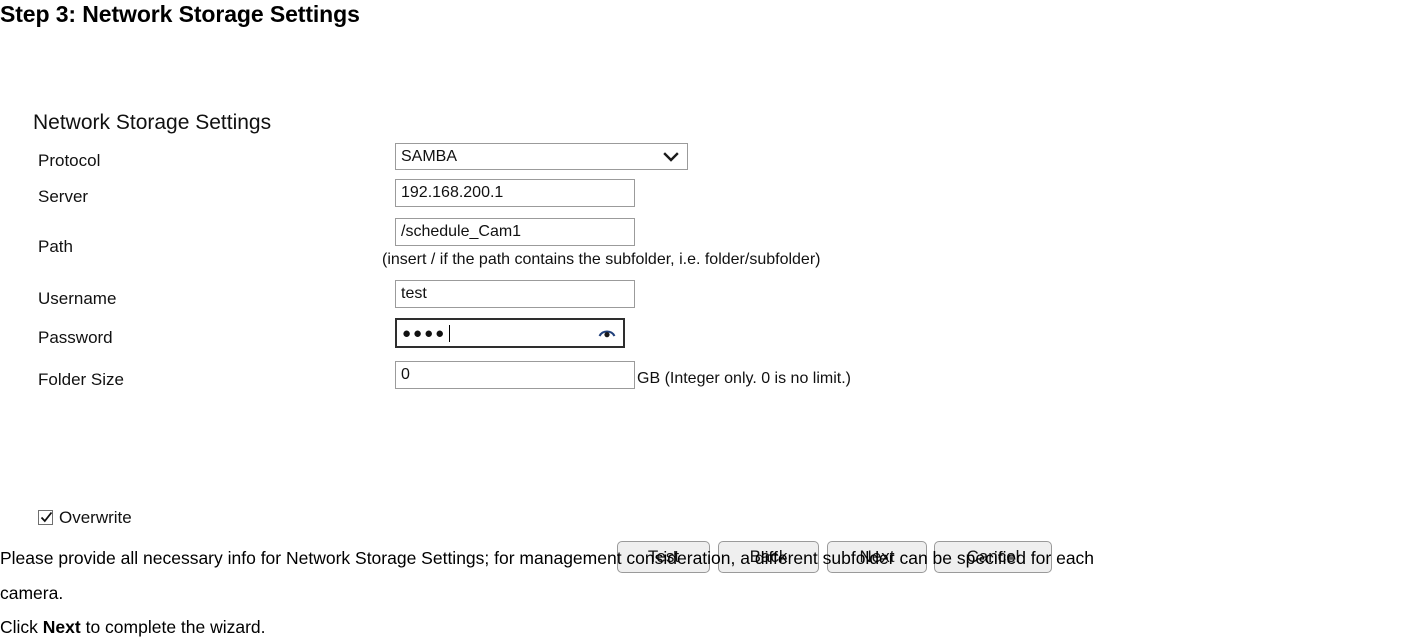 Image resolution: width=1423 pixels, height=643 pixels. What do you see at coordinates (429, 156) in the screenshot?
I see `protocol-select-value: SAMBA` at bounding box center [429, 156].